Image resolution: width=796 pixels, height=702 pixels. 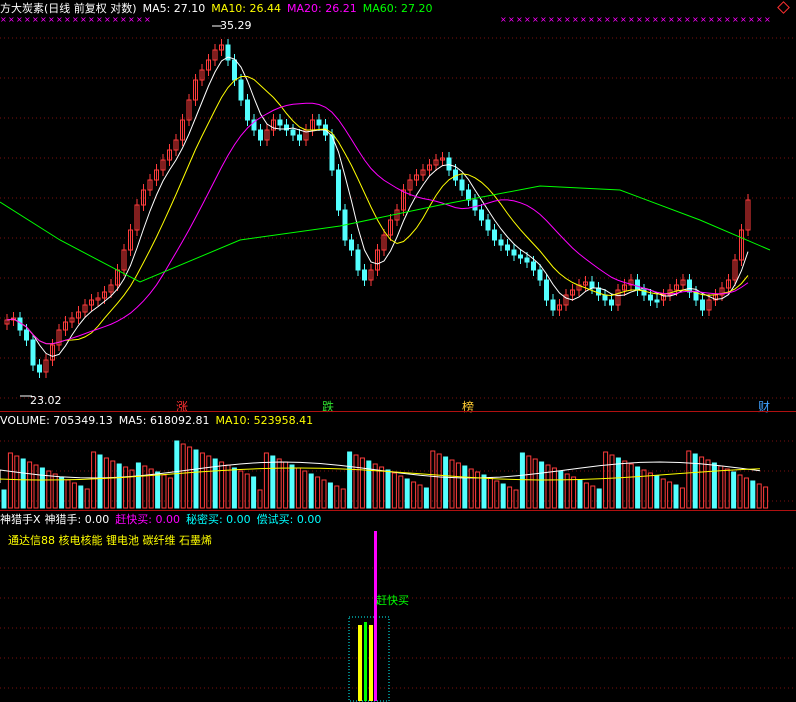 I want to click on indicator-value: 神猎手: 0.00, so click(x=77, y=519).